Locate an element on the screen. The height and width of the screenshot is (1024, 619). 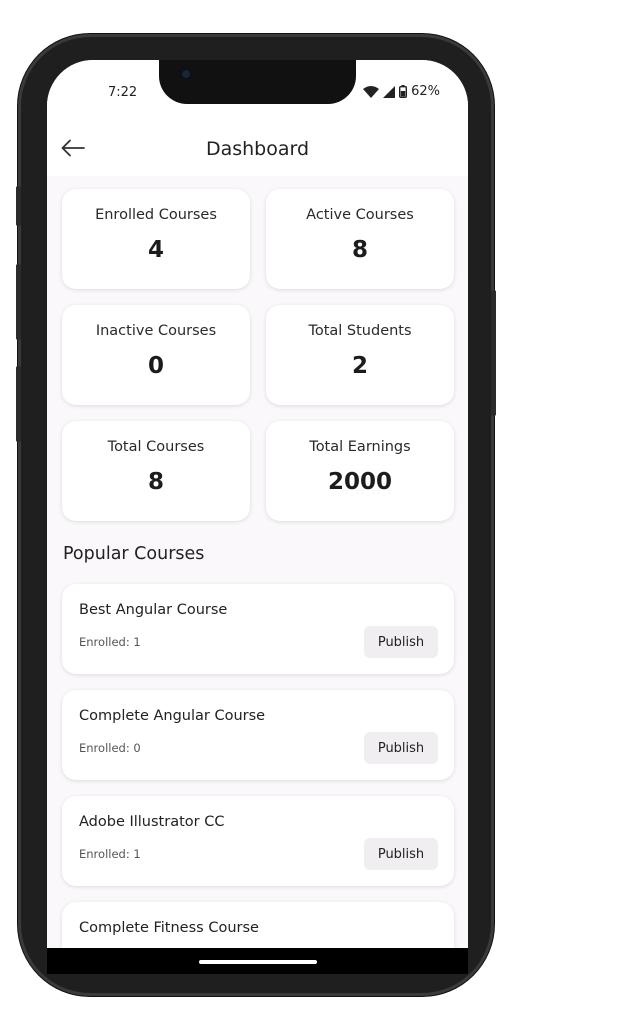
stat-card-total-students: Total Students 2 is located at coordinates (360, 355).